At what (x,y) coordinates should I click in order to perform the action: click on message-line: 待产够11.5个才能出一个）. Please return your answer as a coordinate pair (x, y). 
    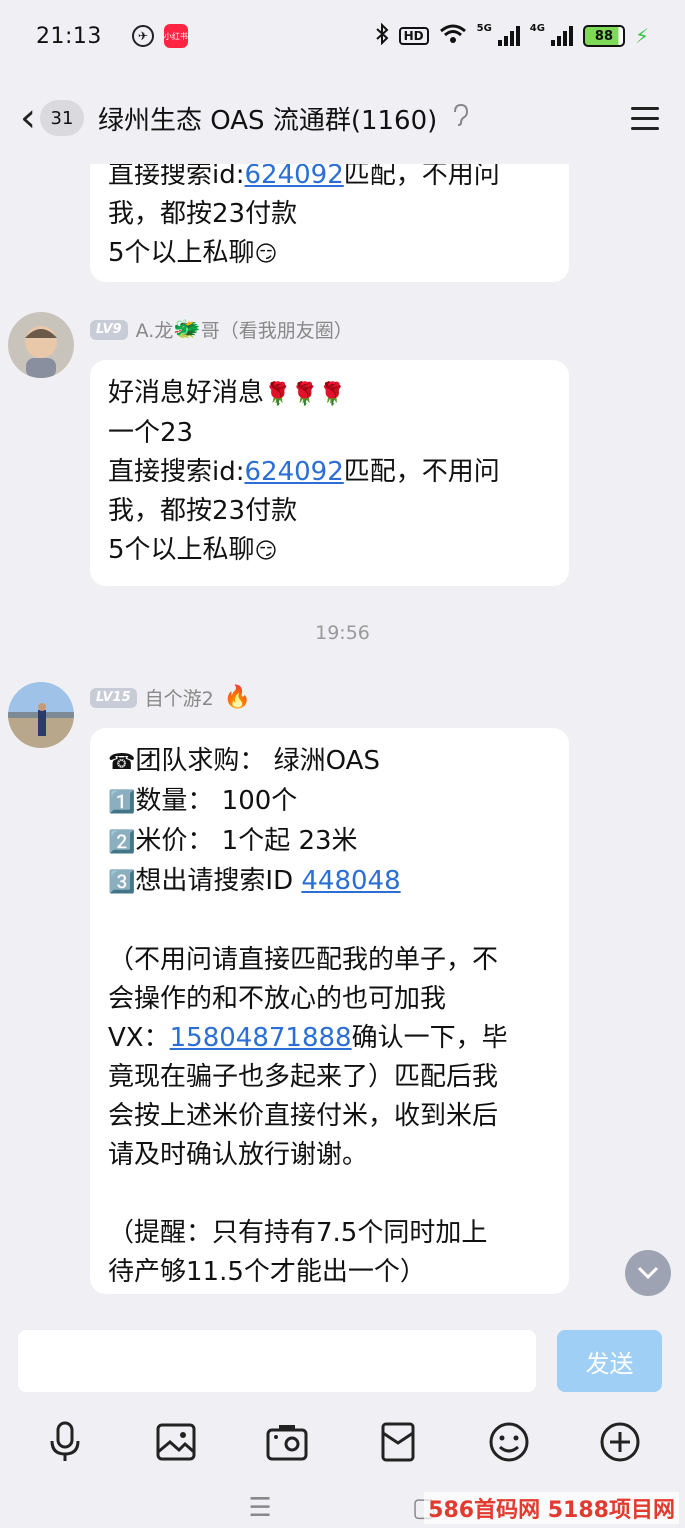
    Looking at the image, I should click on (267, 1272).